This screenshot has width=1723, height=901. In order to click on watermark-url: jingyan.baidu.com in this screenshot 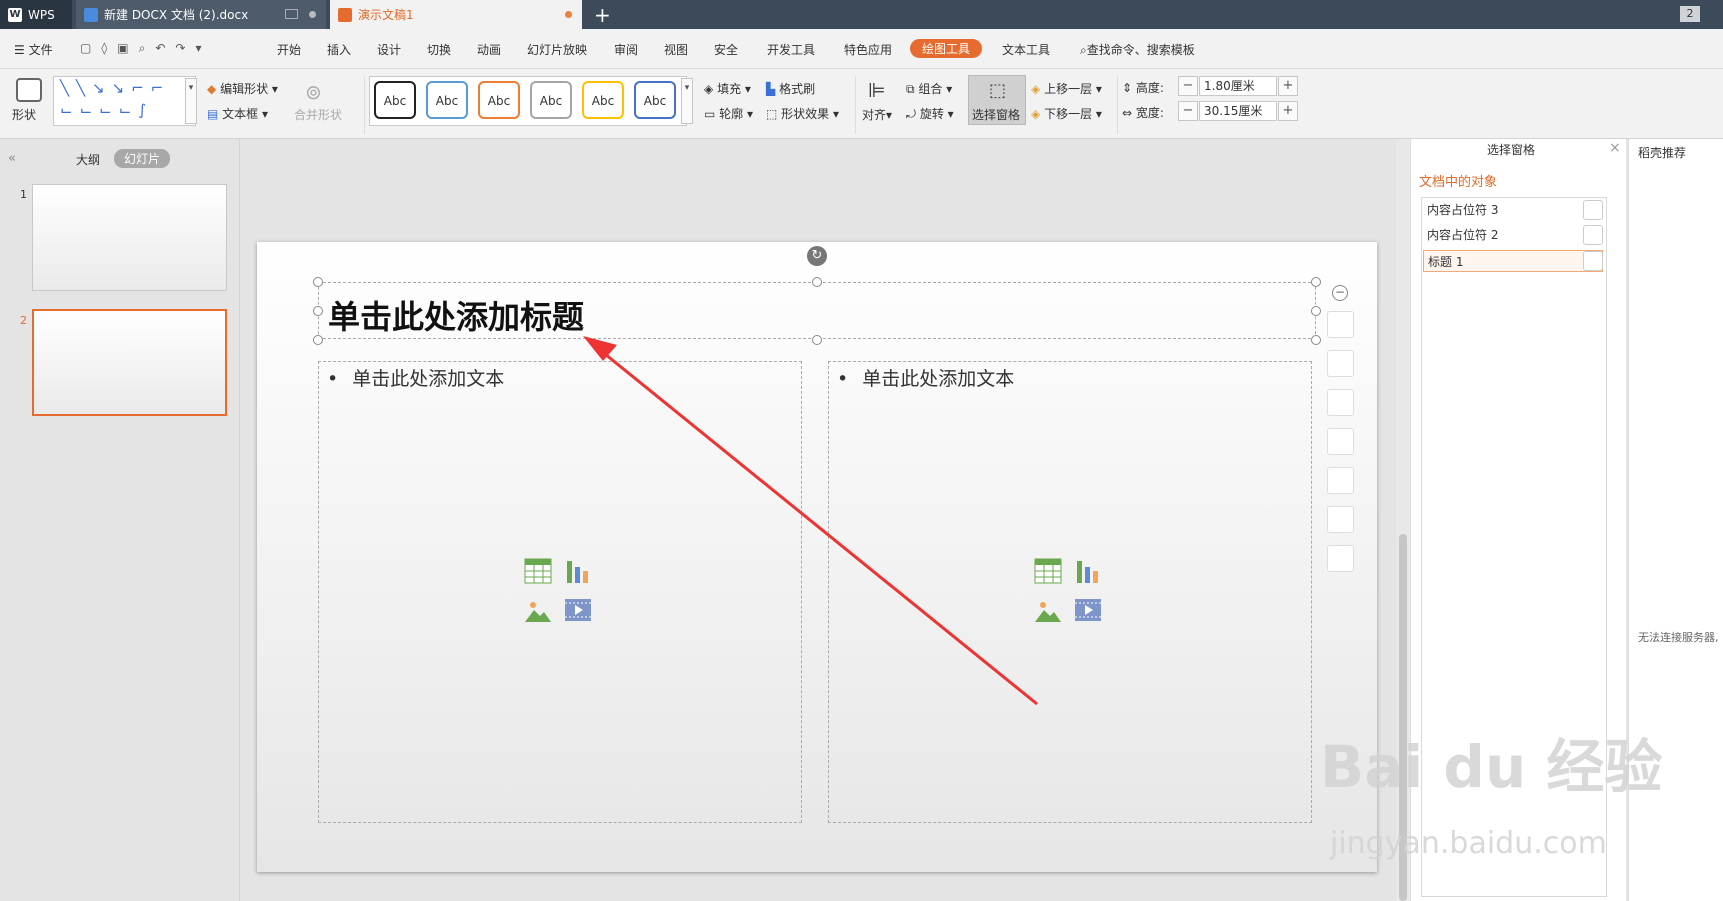, I will do `click(1468, 843)`.